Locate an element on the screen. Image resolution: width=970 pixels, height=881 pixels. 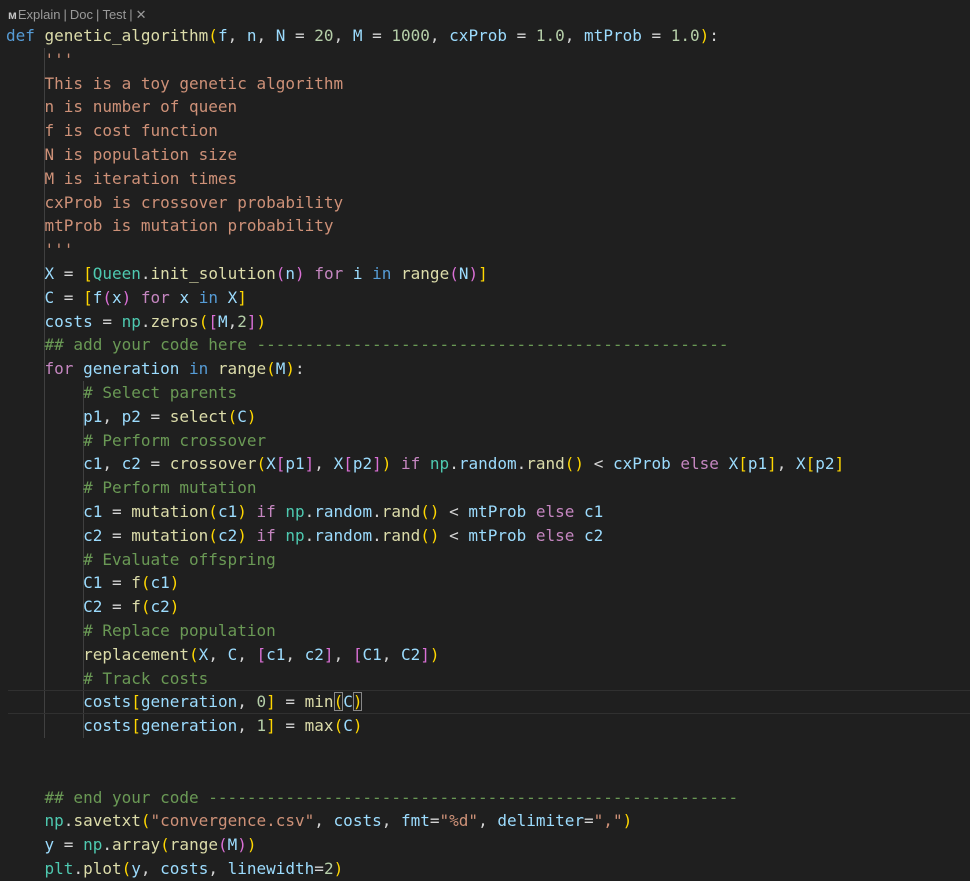
code-token: 1 is located at coordinates (261, 726).